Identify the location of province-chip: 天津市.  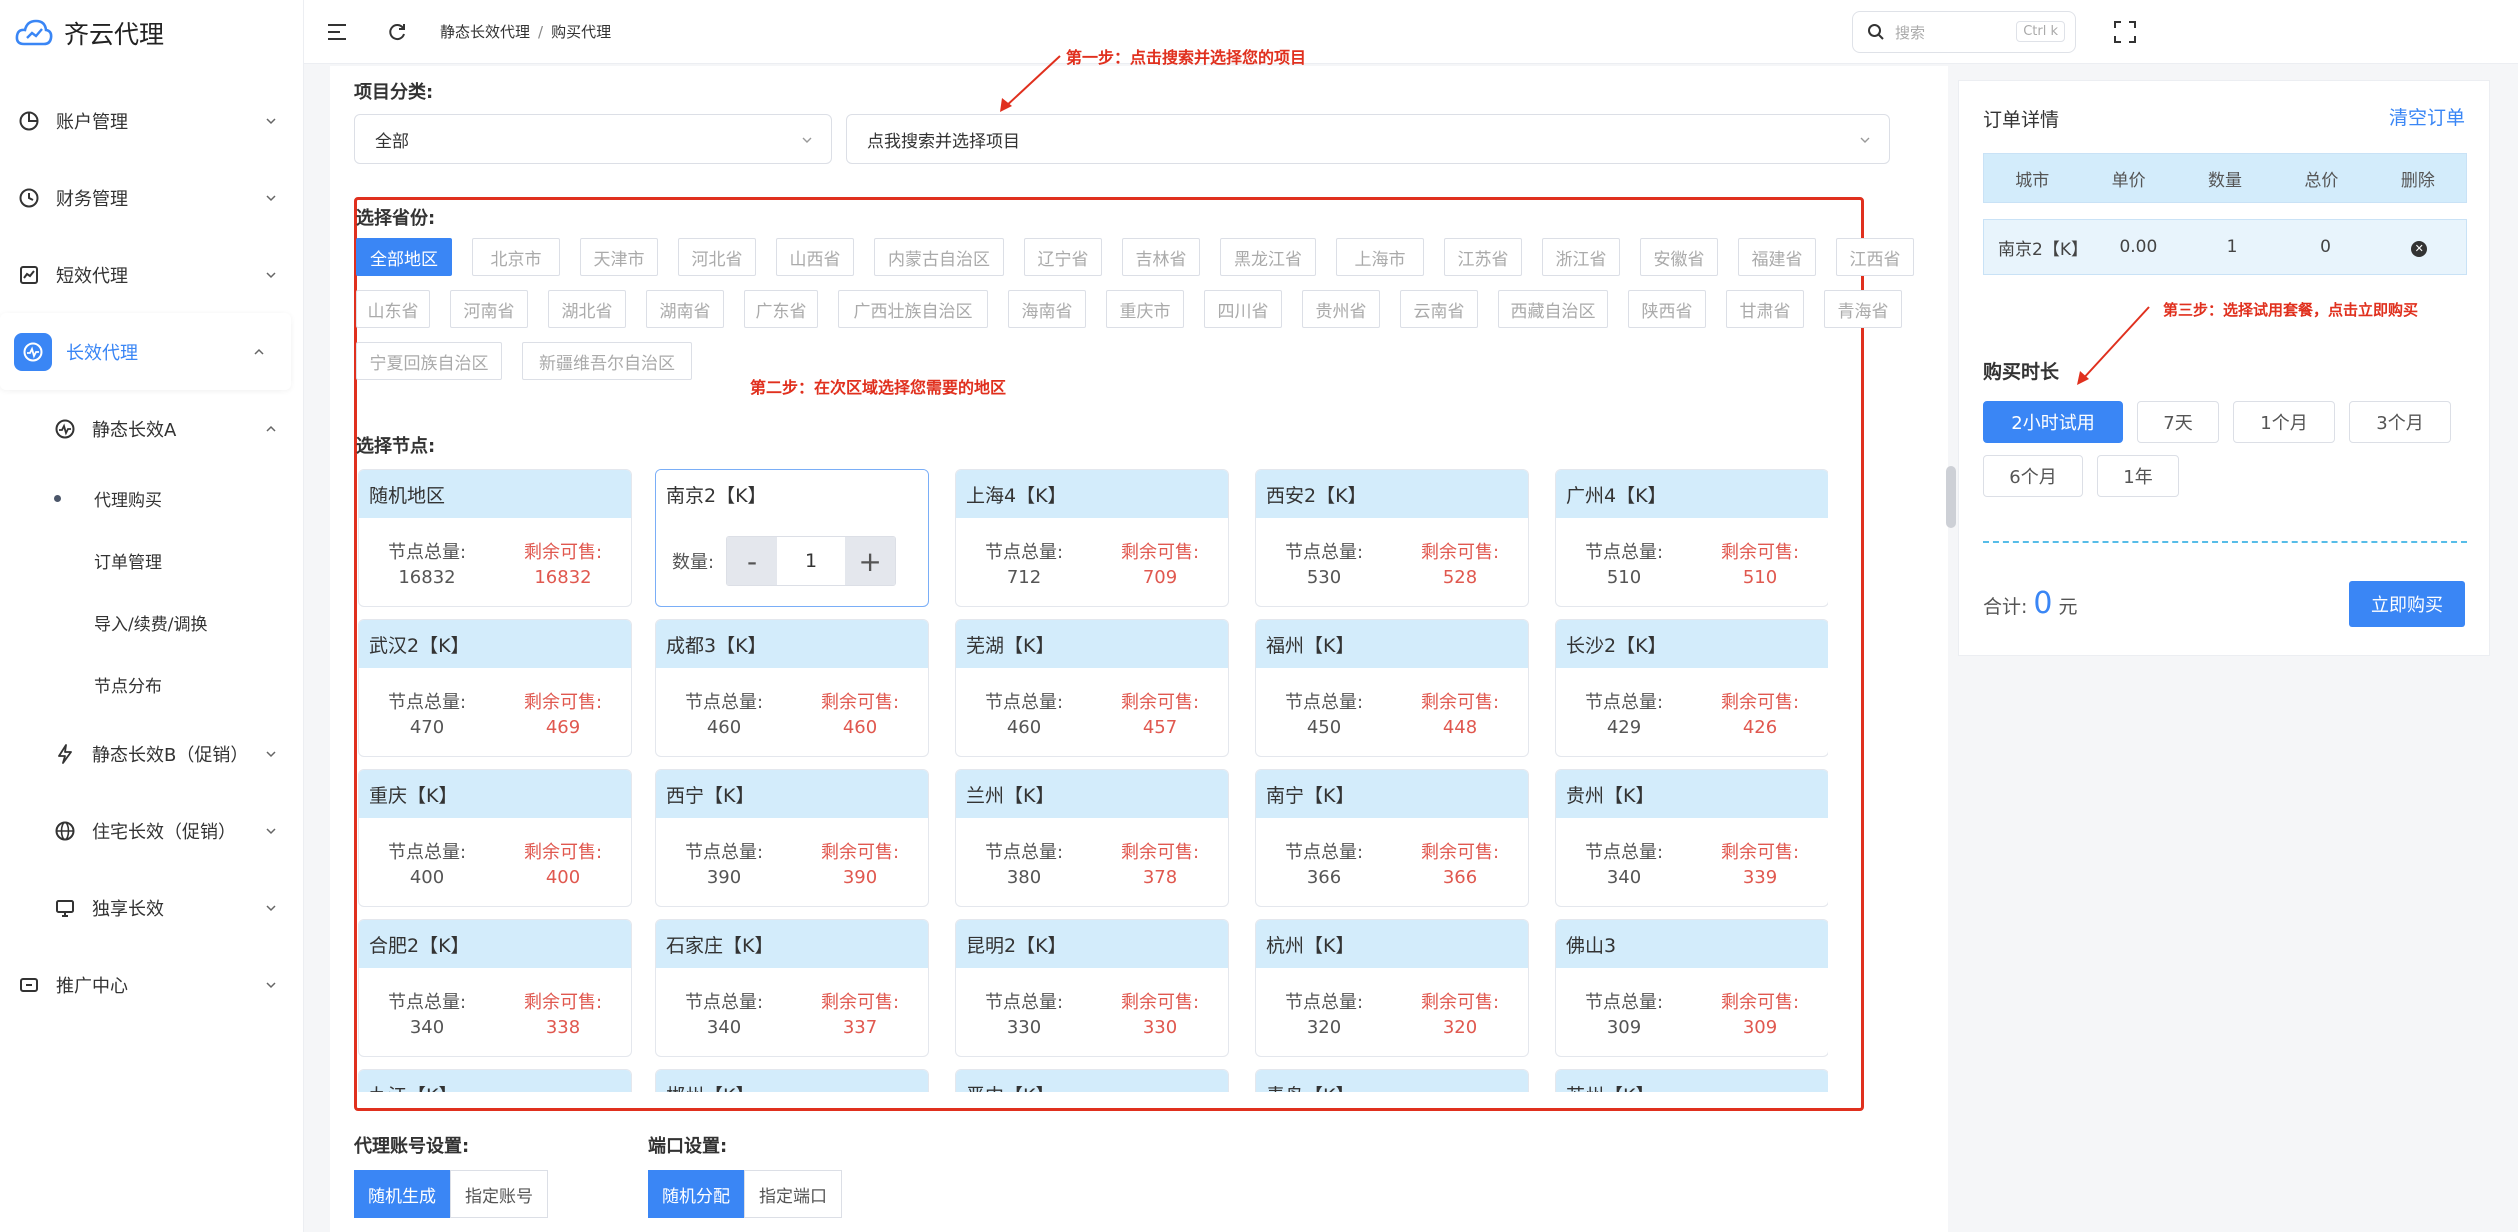
(619, 257).